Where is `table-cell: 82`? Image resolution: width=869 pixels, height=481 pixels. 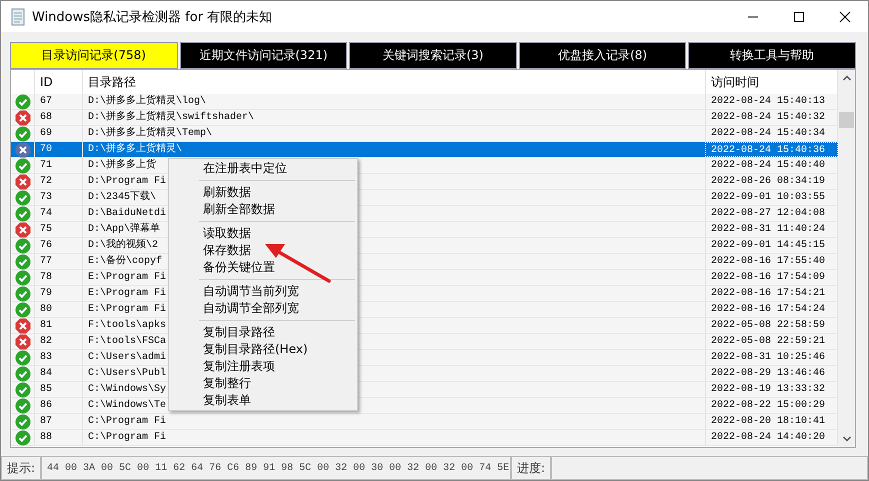 table-cell: 82 is located at coordinates (58, 341).